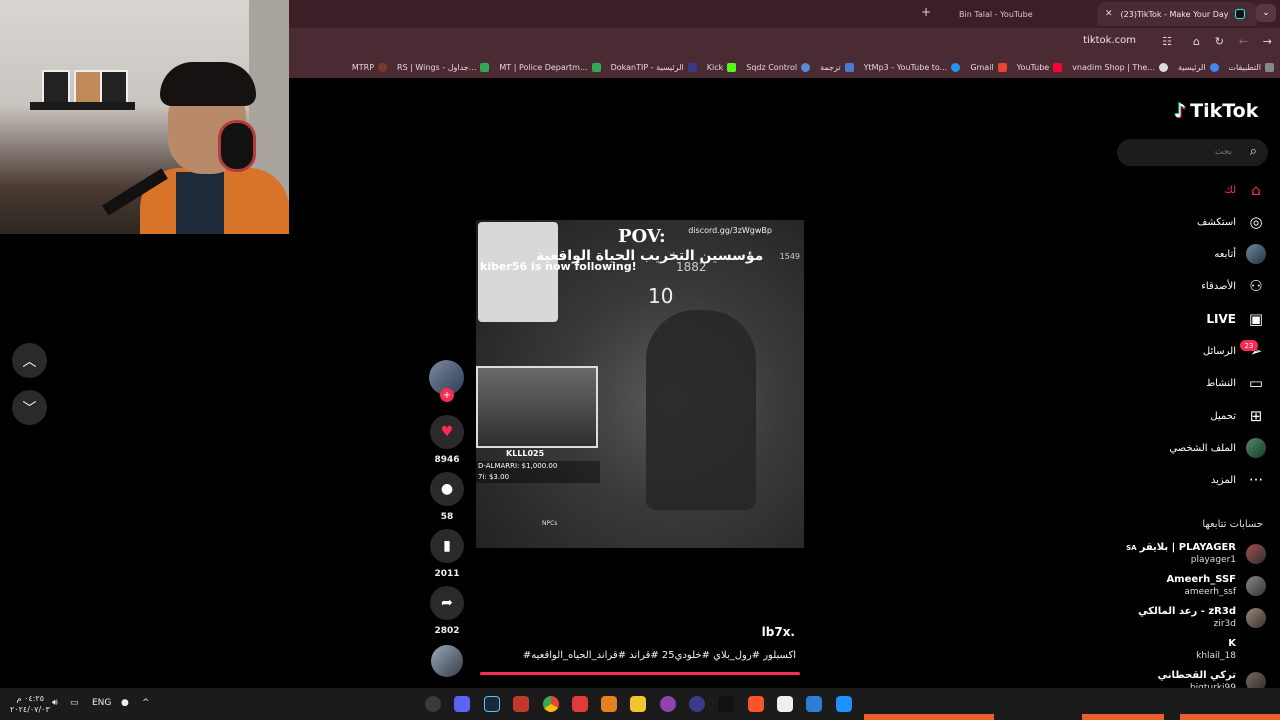  What do you see at coordinates (1198, 67) in the screenshot?
I see `bookmark: الرئيسية` at bounding box center [1198, 67].